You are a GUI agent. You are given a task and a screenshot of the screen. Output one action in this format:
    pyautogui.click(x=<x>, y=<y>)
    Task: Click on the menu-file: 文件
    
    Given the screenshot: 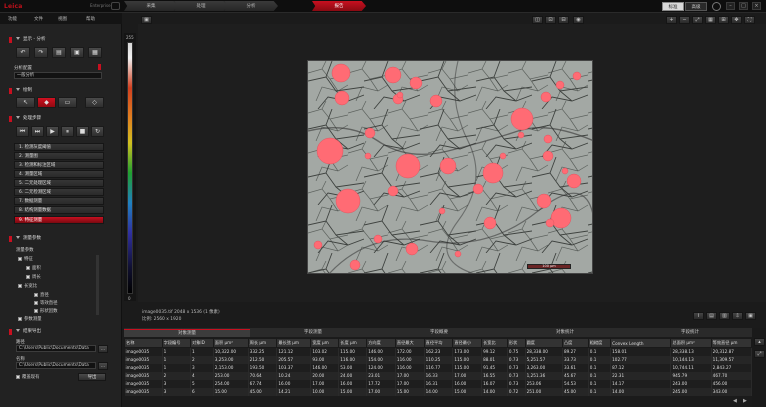 What is the action you would take?
    pyautogui.click(x=38, y=19)
    